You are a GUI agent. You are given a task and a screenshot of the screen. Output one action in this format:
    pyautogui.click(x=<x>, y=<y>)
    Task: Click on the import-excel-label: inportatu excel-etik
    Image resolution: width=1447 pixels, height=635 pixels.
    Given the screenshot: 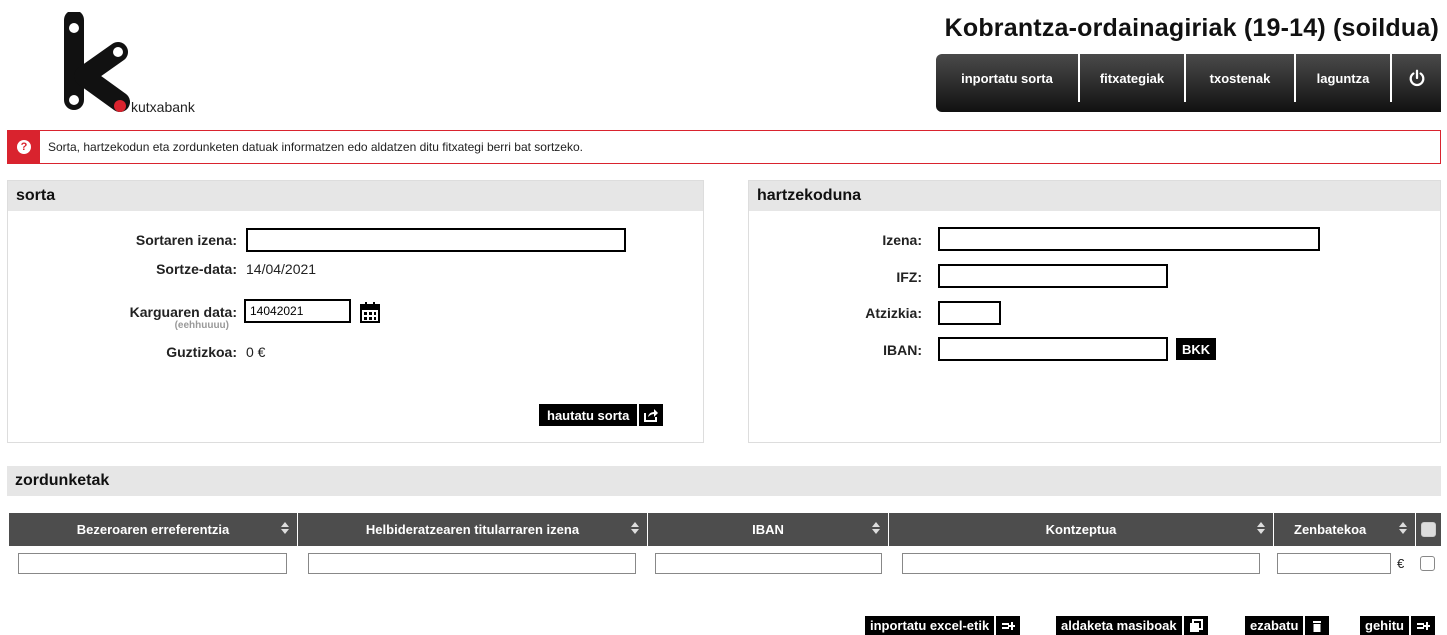 What is the action you would take?
    pyautogui.click(x=930, y=625)
    